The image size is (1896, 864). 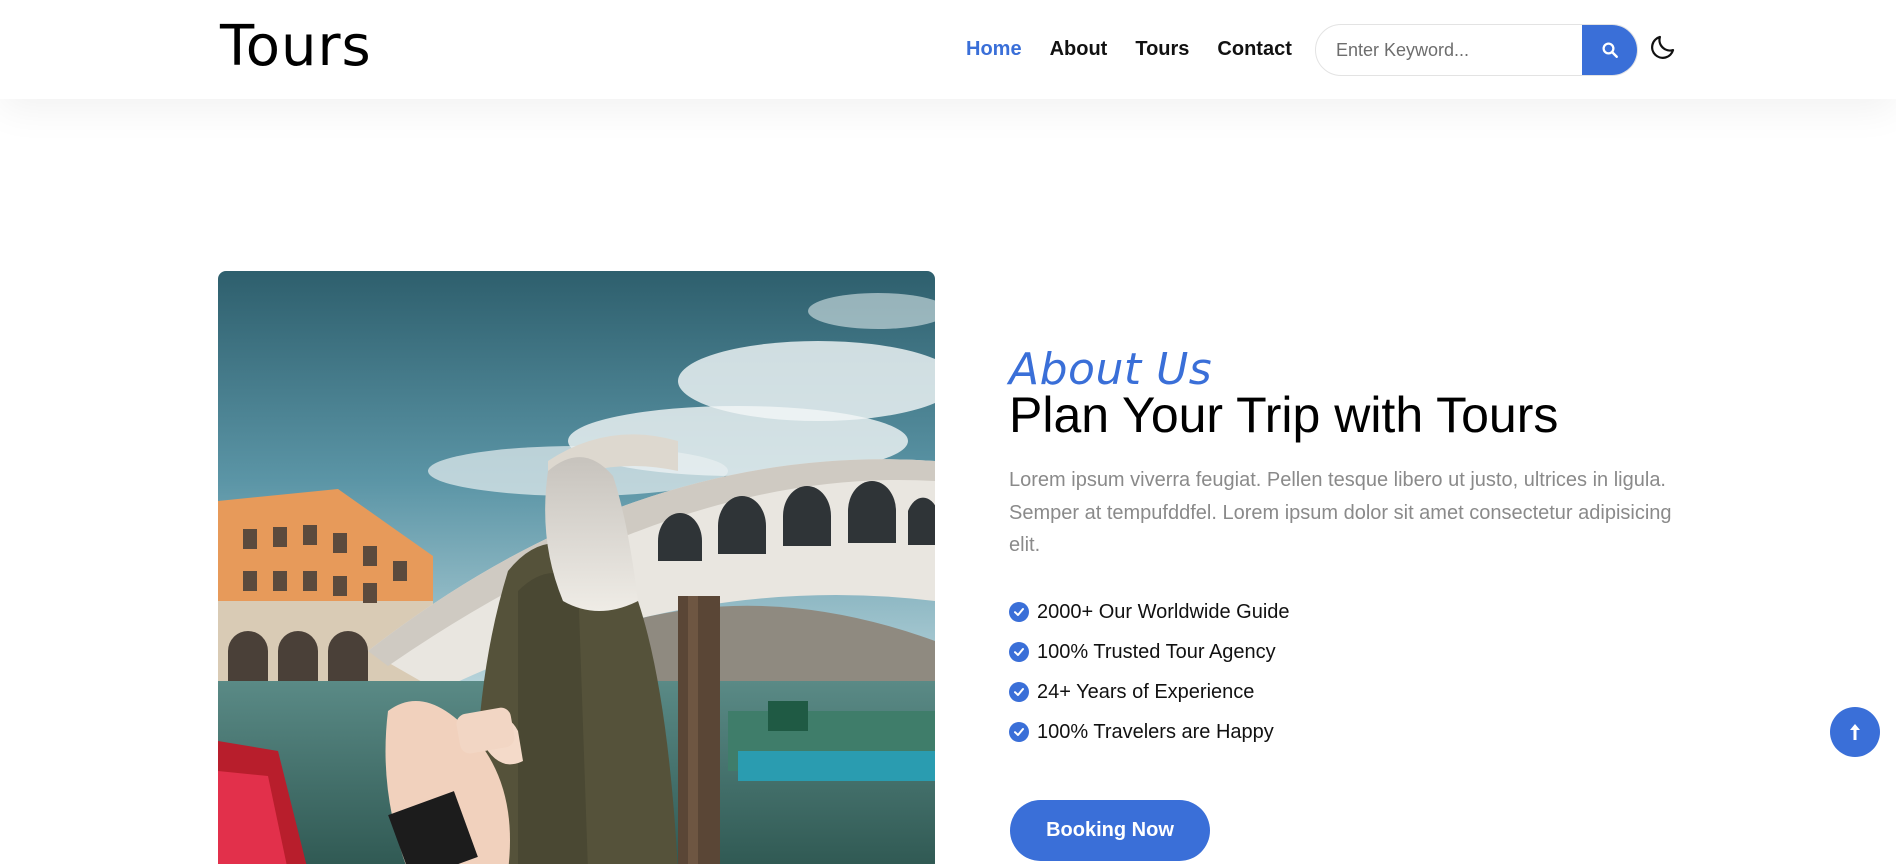 What do you see at coordinates (1450, 50) in the screenshot?
I see `search-input` at bounding box center [1450, 50].